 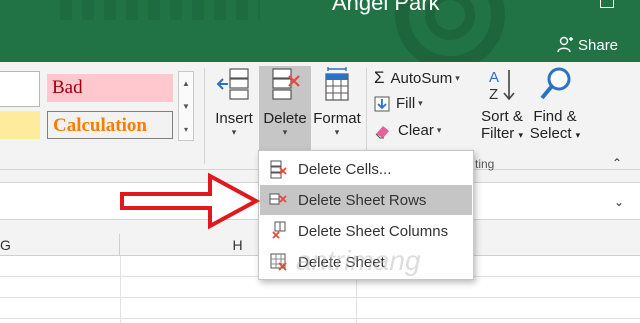 What do you see at coordinates (379, 77) in the screenshot?
I see `sigma-icon: Σ` at bounding box center [379, 77].